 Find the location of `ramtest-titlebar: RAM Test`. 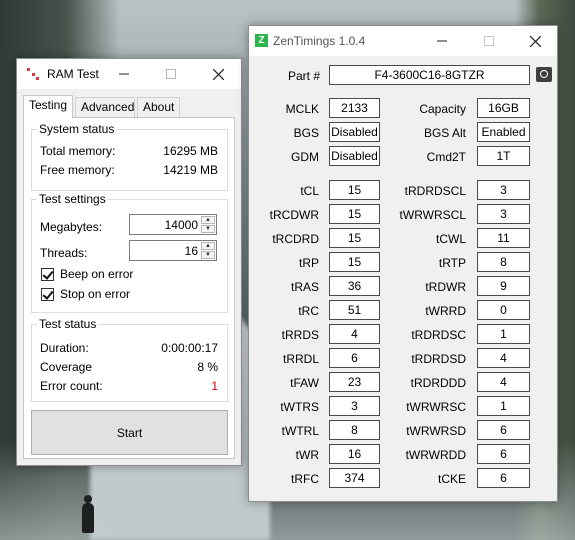

ramtest-titlebar: RAM Test is located at coordinates (129, 74).